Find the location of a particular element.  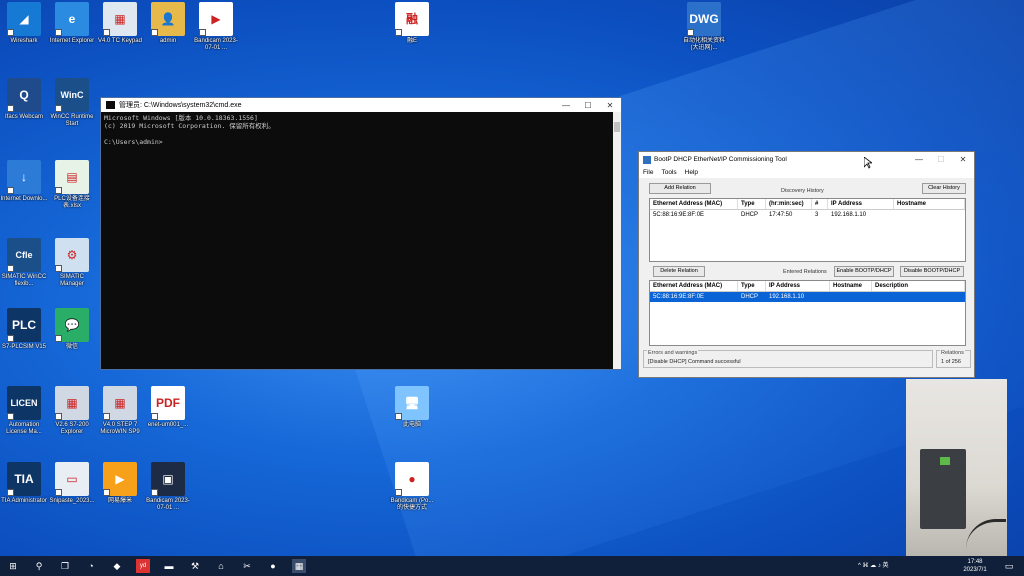

desktop-icon: ● Bandicam (Po... 的快捷方式 is located at coordinates (412, 487).